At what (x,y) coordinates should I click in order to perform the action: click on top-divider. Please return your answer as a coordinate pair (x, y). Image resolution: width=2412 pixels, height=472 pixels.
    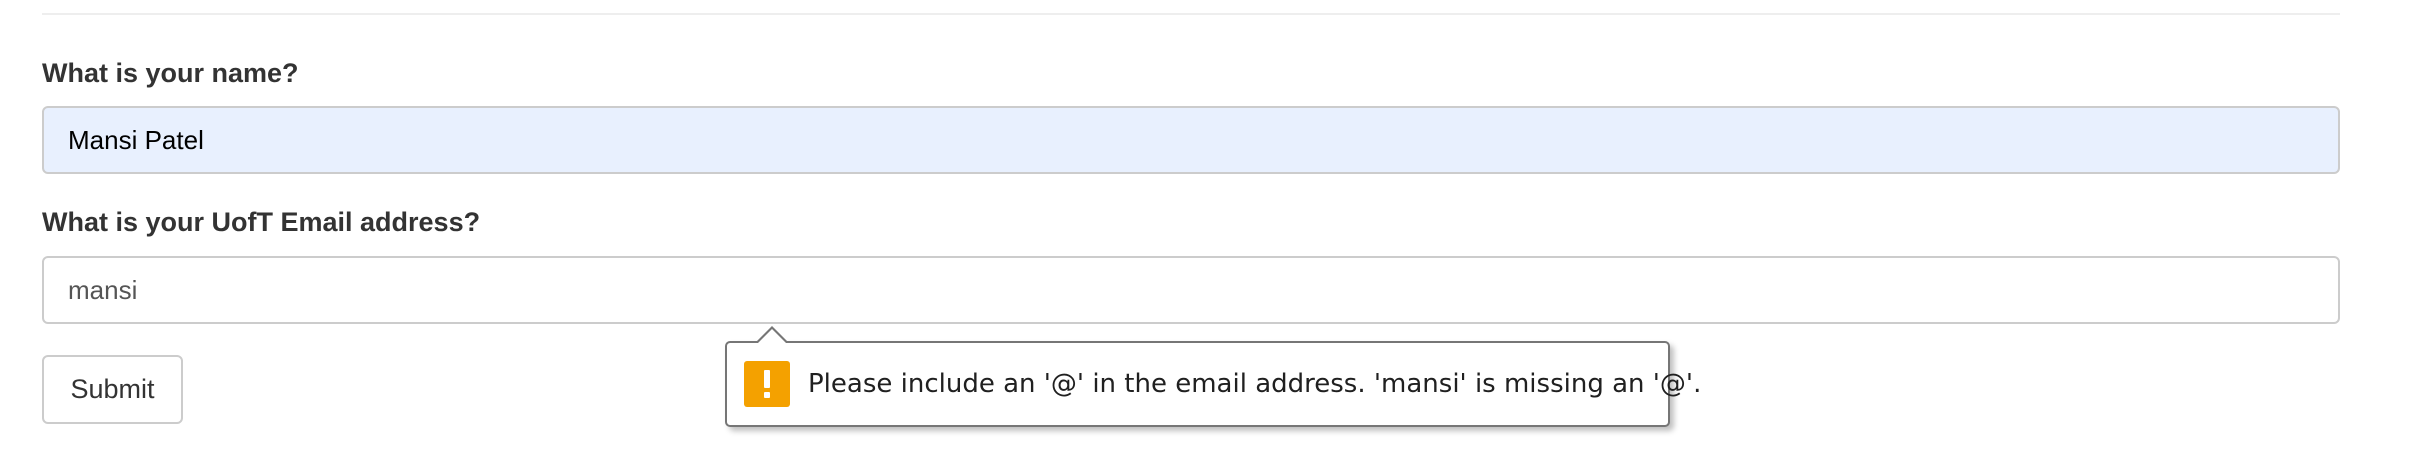
    Looking at the image, I should click on (1191, 14).